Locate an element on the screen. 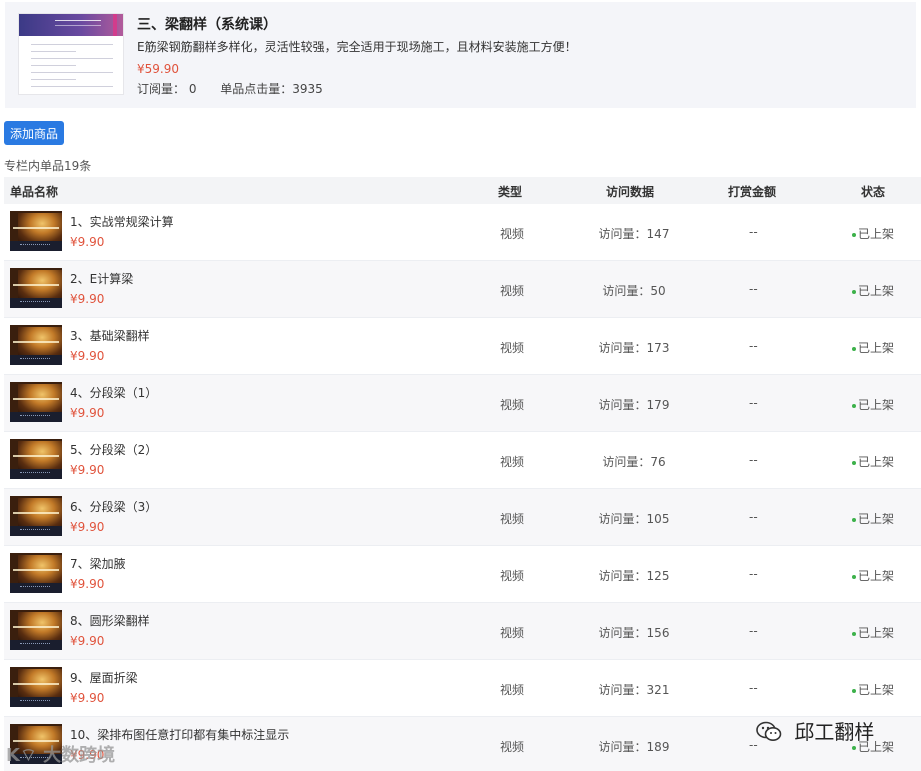 The height and width of the screenshot is (771, 921). table-row: 8、圆形梁翻样 ¥9.90 视频 访问量：156 -- 已上架 is located at coordinates (462, 631).